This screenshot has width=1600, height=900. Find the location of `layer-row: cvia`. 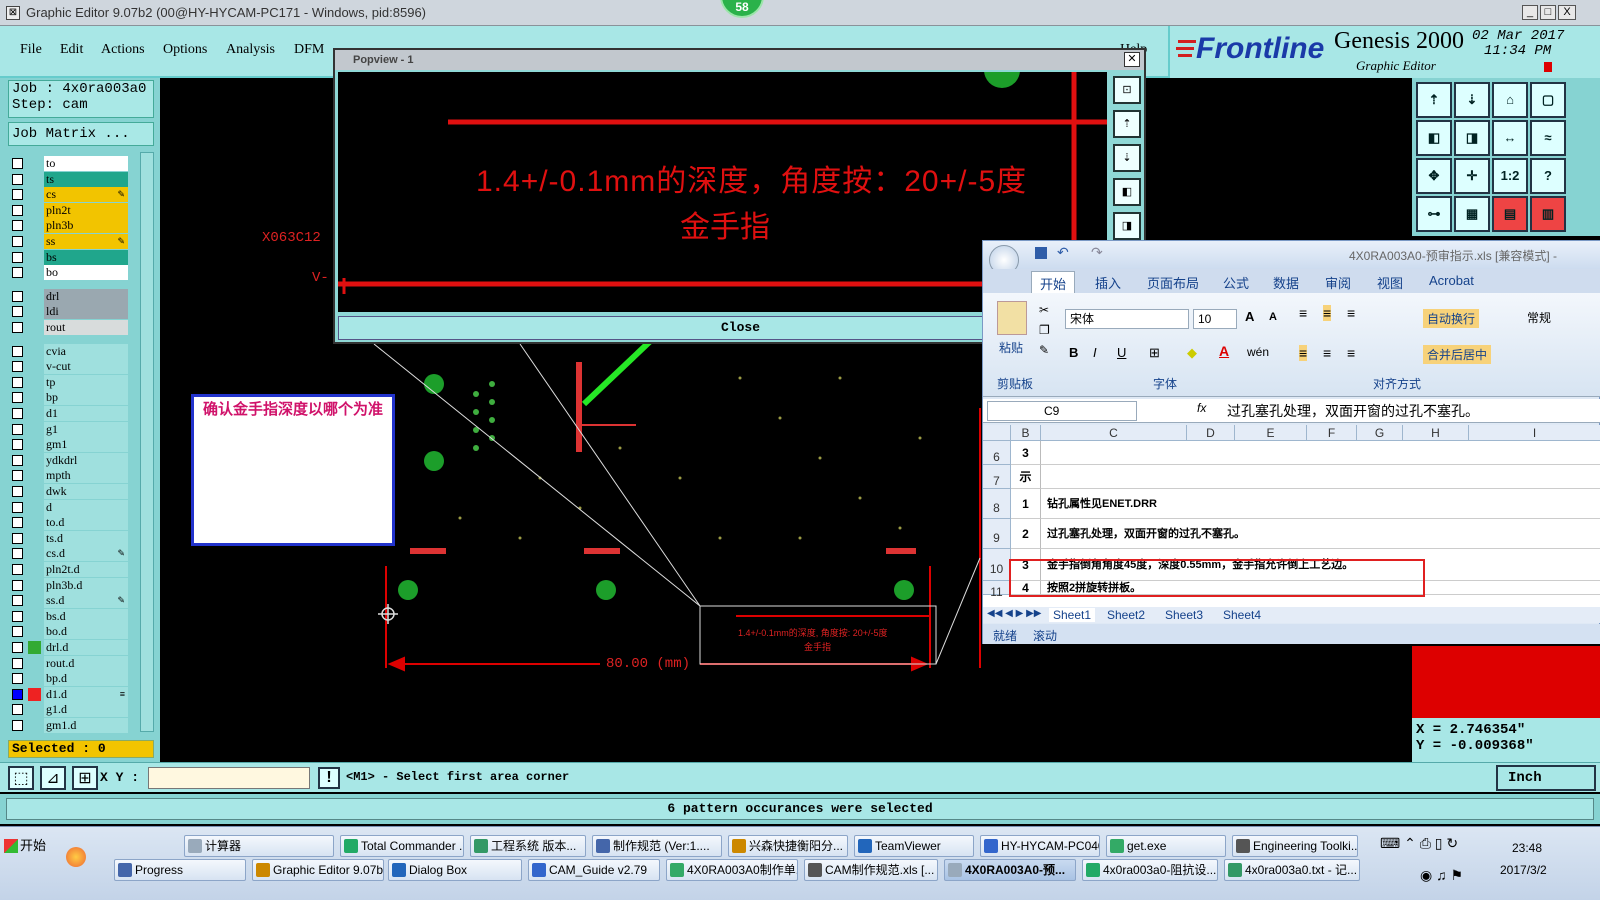

layer-row: cvia is located at coordinates (68, 351).